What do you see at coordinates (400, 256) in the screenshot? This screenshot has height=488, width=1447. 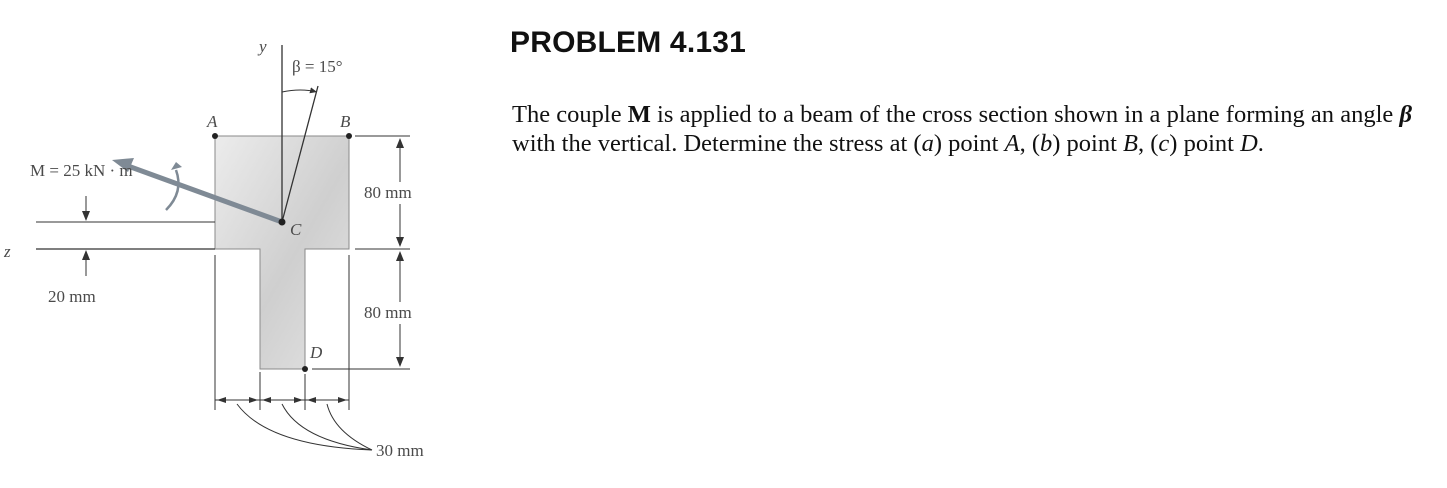 I see `dim-80-bottom-arrow-up` at bounding box center [400, 256].